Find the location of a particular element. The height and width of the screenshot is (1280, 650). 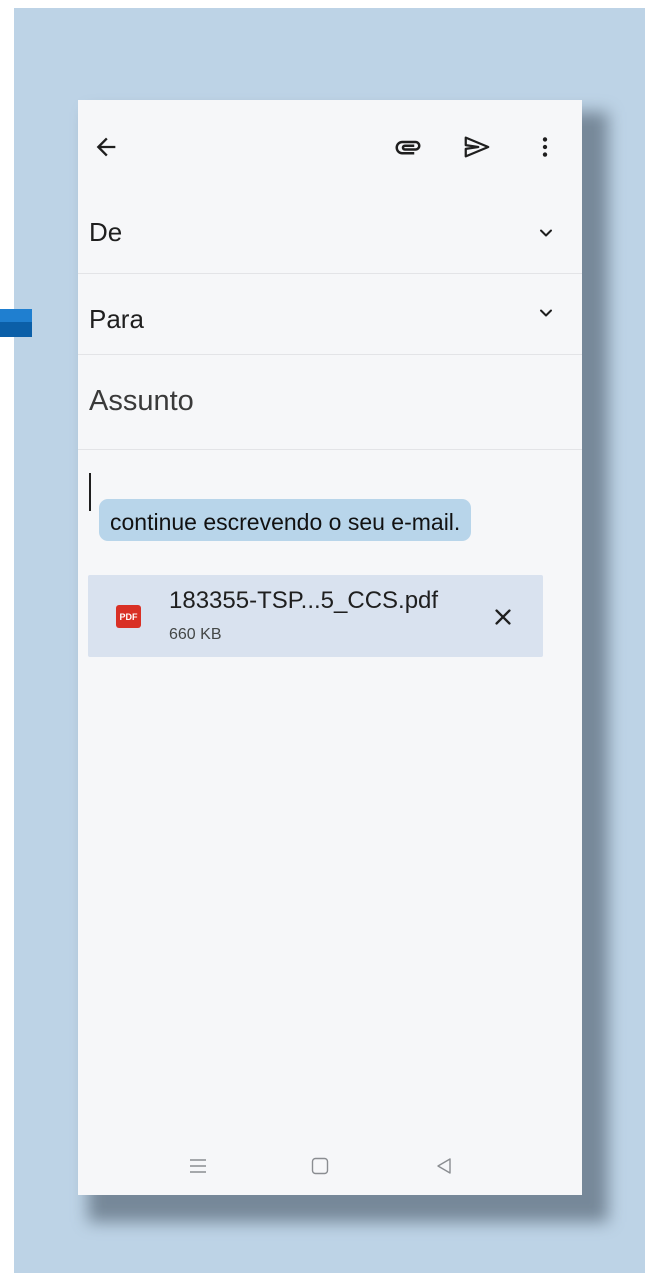

attach-button is located at coordinates (408, 147).